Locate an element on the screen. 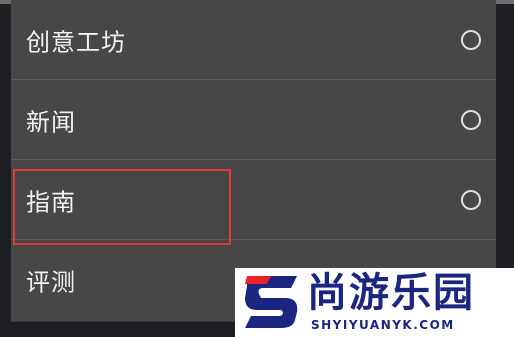 Image resolution: width=514 pixels, height=337 pixels. watermark: 尚游乐园 SHYIYUANYK.COM is located at coordinates (374, 302).